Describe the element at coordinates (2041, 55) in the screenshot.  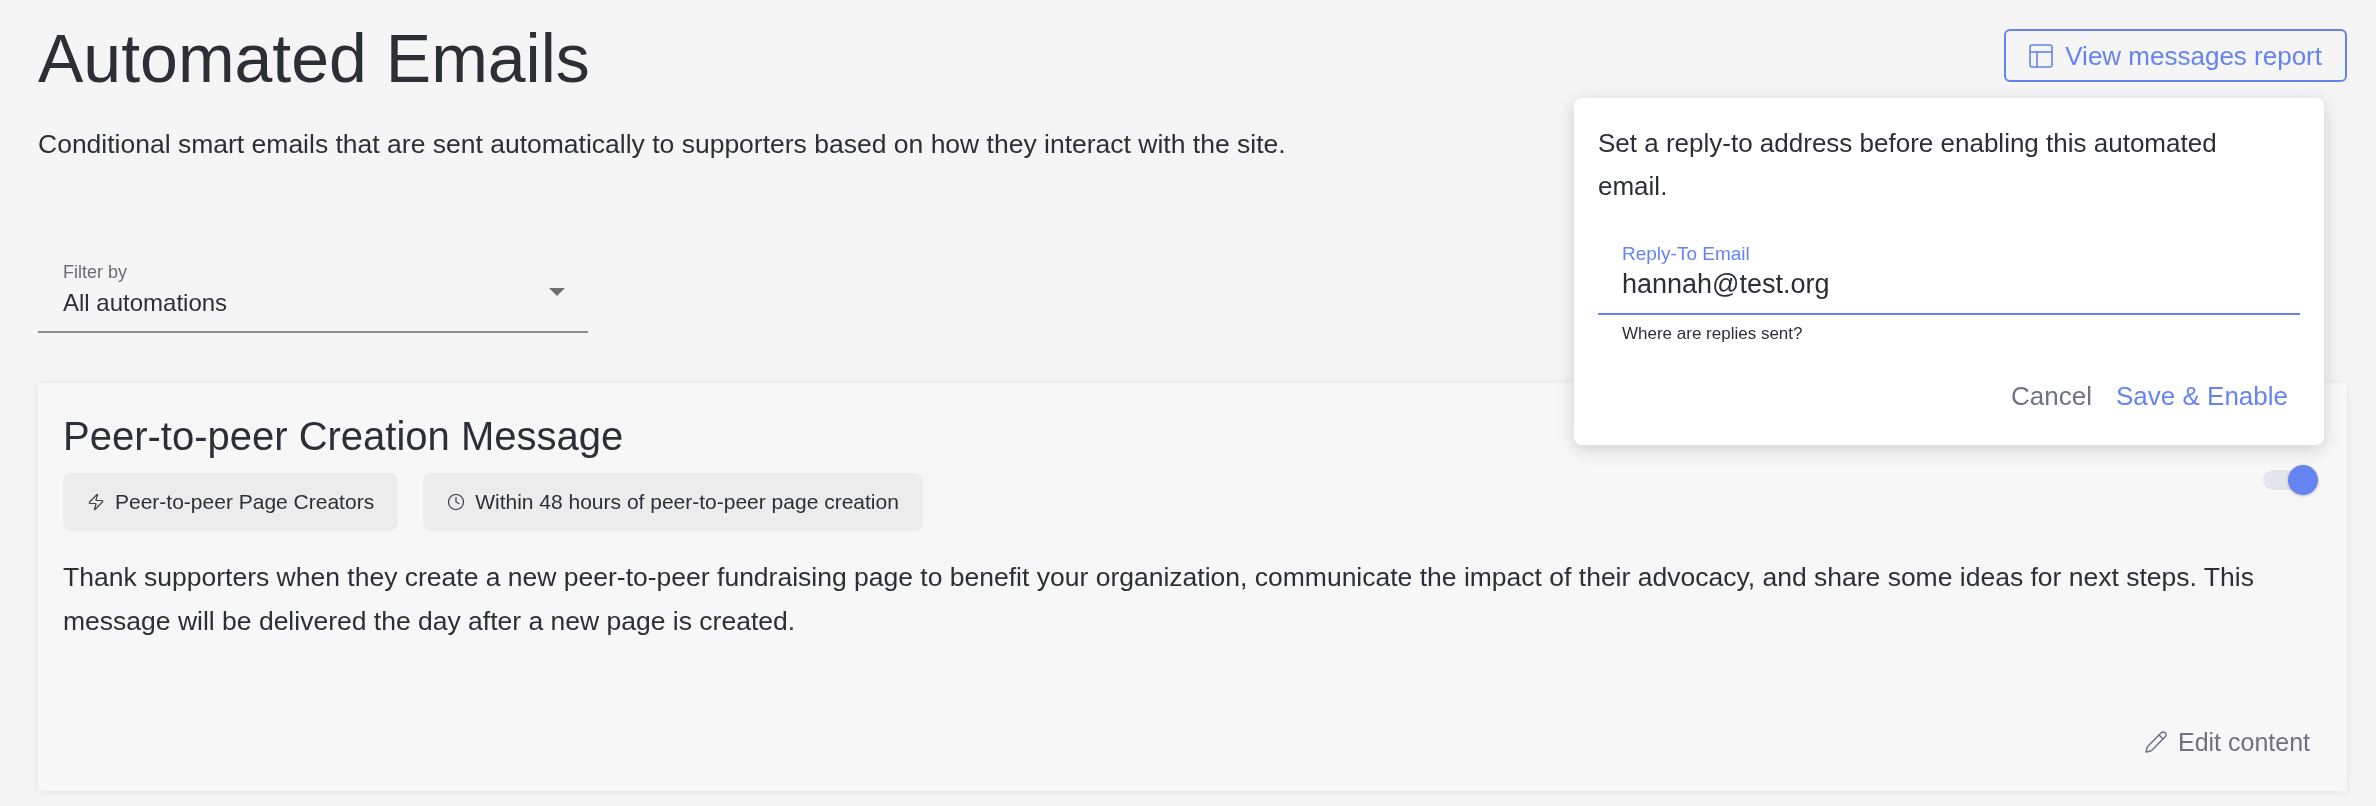
I see `layout-icon` at that location.